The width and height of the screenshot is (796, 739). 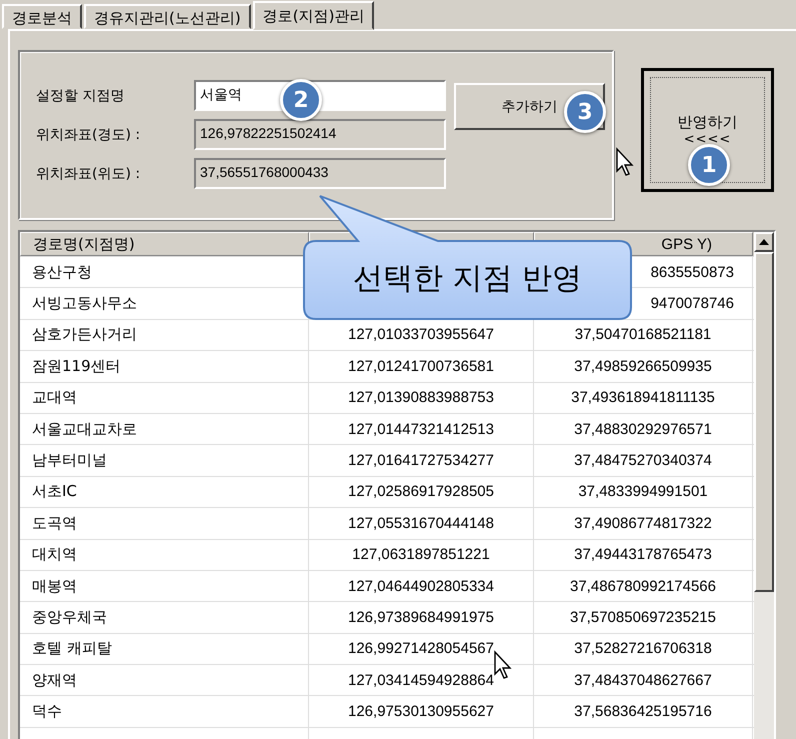 What do you see at coordinates (164, 429) in the screenshot?
I see `table-cell: 서울교대교차로` at bounding box center [164, 429].